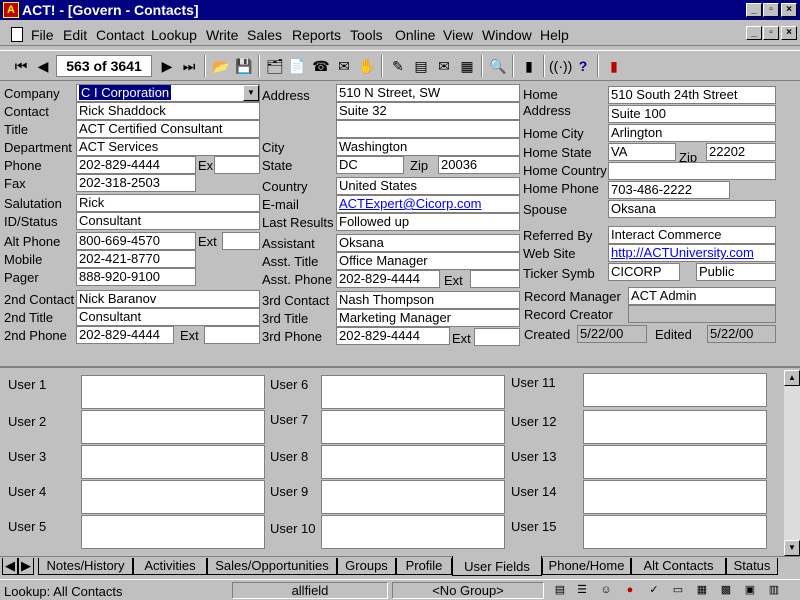 This screenshot has width=800, height=600. I want to click on contact2-field: Nick Baranov, so click(168, 299).